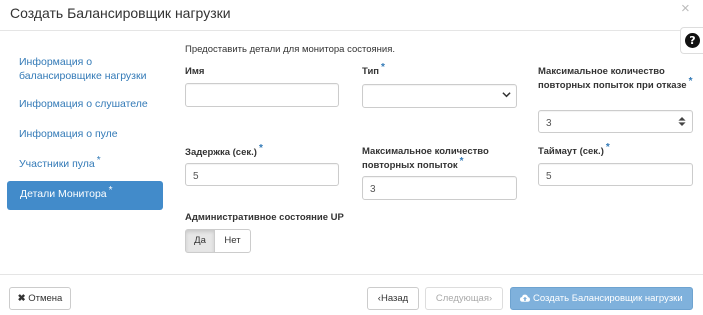 This screenshot has width=703, height=315. I want to click on sidebar-item-pool-info: Информация о пуле, so click(68, 134).